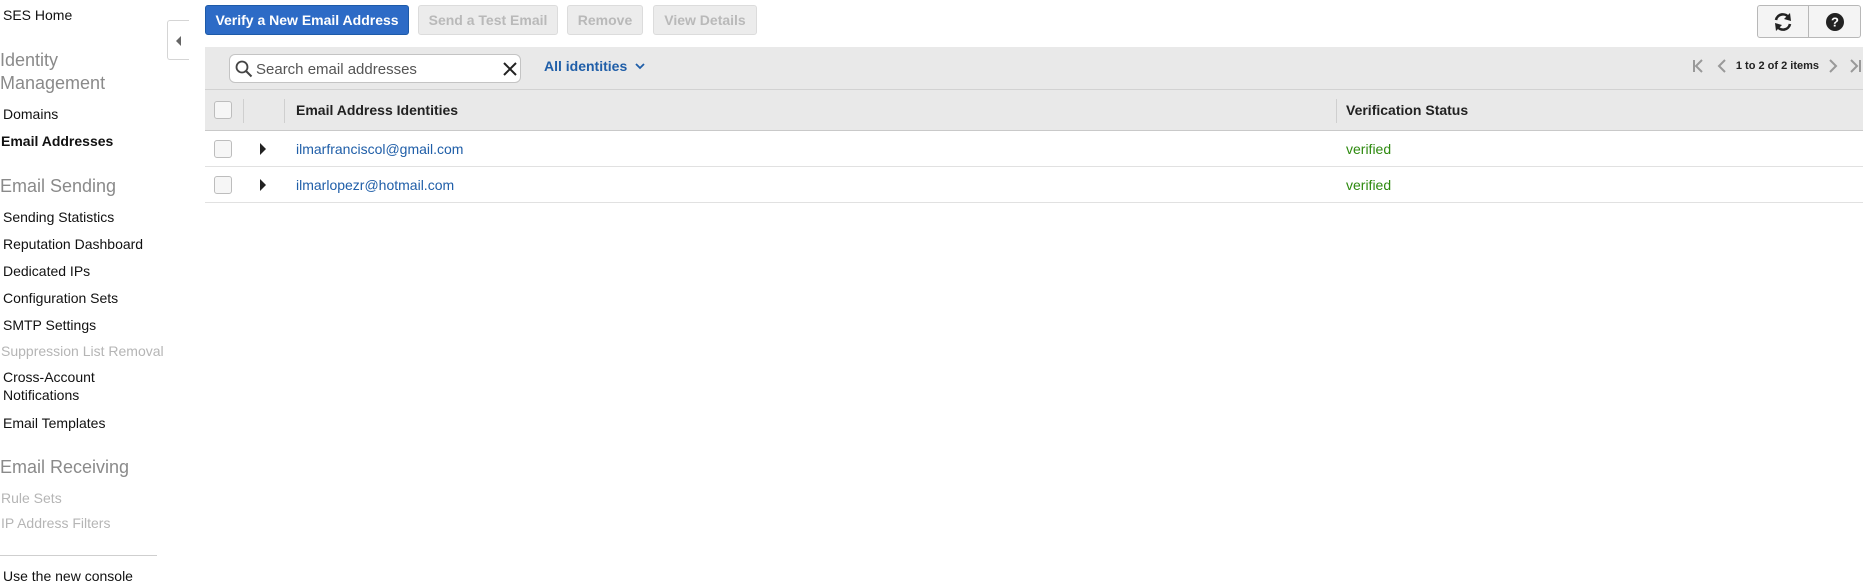 Image resolution: width=1863 pixels, height=586 pixels. Describe the element at coordinates (56, 523) in the screenshot. I see `sidebar-item-ip-address-filters: IP Address Filters` at that location.